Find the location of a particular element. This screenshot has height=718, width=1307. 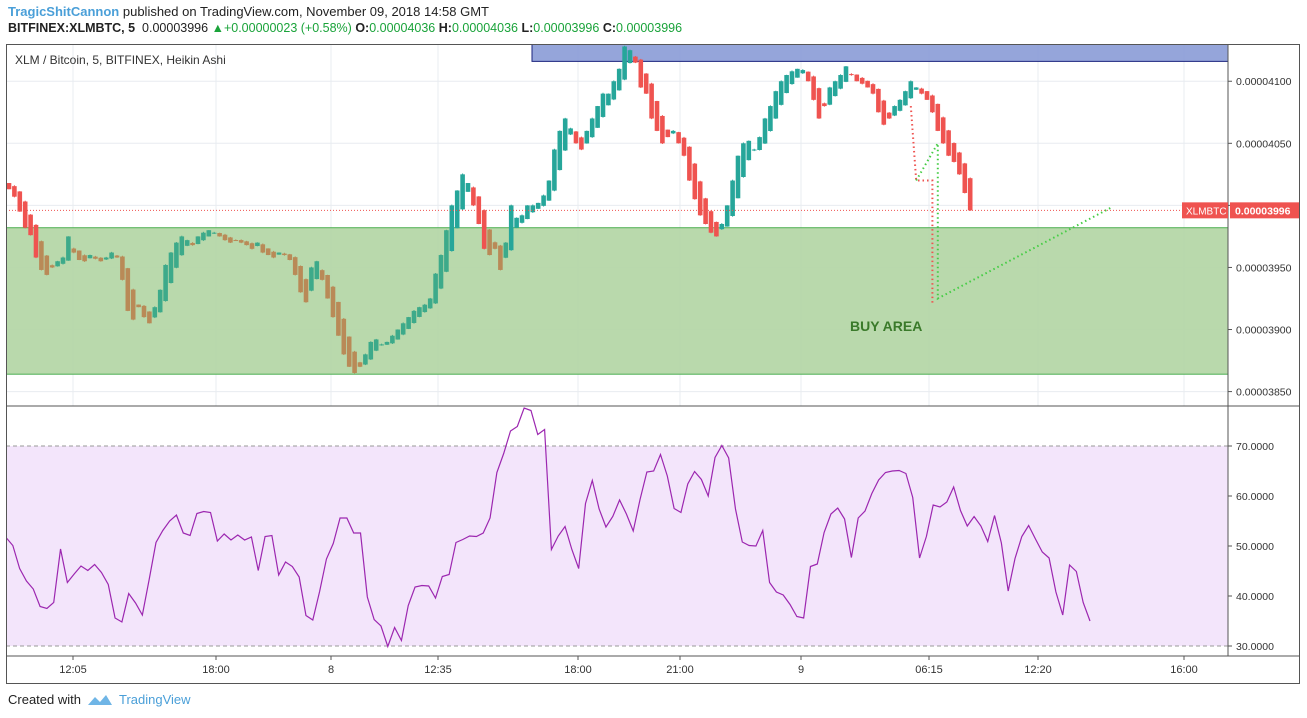

tradingview-brand-link: TradingView is located at coordinates (155, 699).